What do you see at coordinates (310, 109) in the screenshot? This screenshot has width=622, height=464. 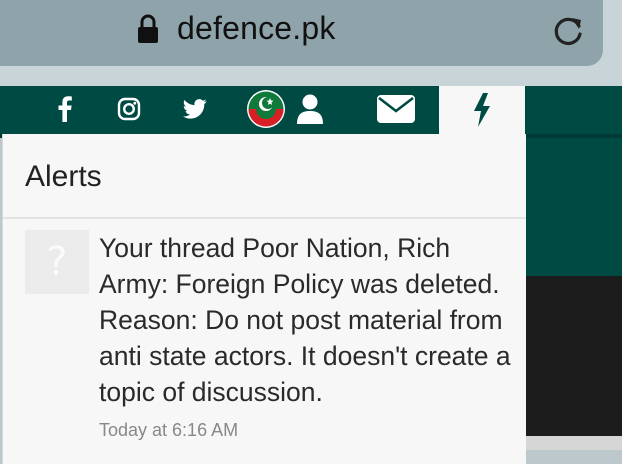 I see `user-icon` at bounding box center [310, 109].